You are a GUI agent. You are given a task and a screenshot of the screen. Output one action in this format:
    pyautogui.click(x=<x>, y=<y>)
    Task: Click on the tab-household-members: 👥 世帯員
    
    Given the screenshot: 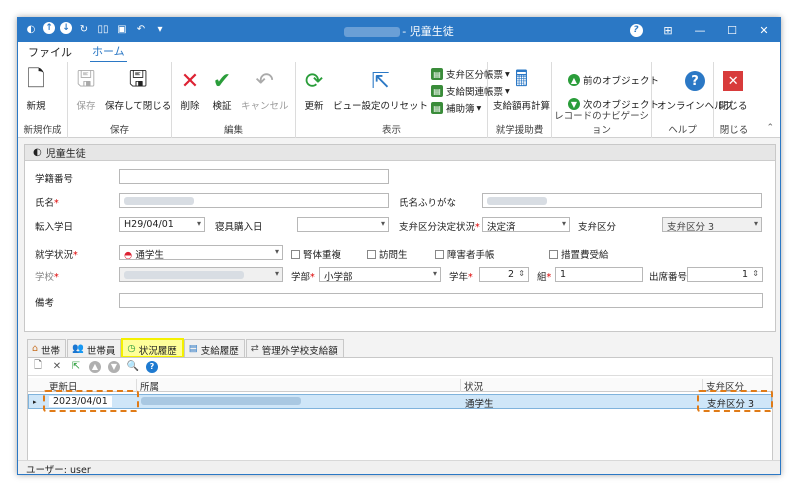 What is the action you would take?
    pyautogui.click(x=94, y=348)
    